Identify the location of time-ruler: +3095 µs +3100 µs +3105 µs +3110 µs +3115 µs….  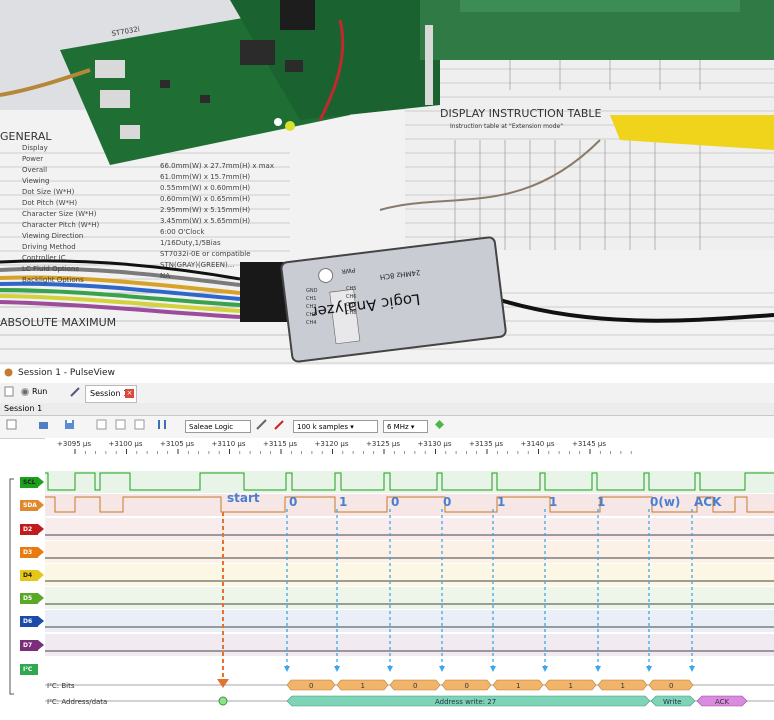
(409, 446).